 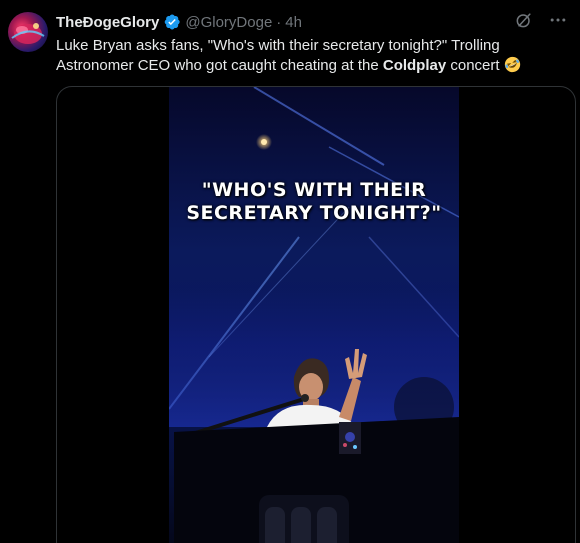 What do you see at coordinates (314, 213) in the screenshot?
I see `video-caption-line-2: SECRETARY TONIGHT?"` at bounding box center [314, 213].